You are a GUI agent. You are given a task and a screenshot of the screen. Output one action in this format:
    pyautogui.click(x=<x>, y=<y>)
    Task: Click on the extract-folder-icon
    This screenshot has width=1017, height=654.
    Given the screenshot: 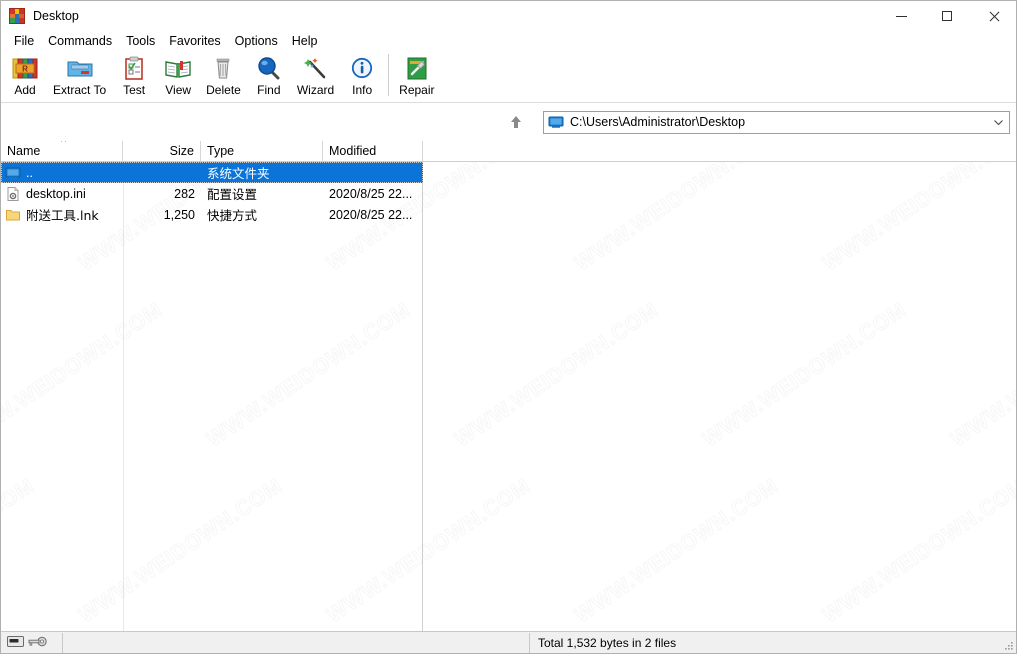 What is the action you would take?
    pyautogui.click(x=80, y=68)
    